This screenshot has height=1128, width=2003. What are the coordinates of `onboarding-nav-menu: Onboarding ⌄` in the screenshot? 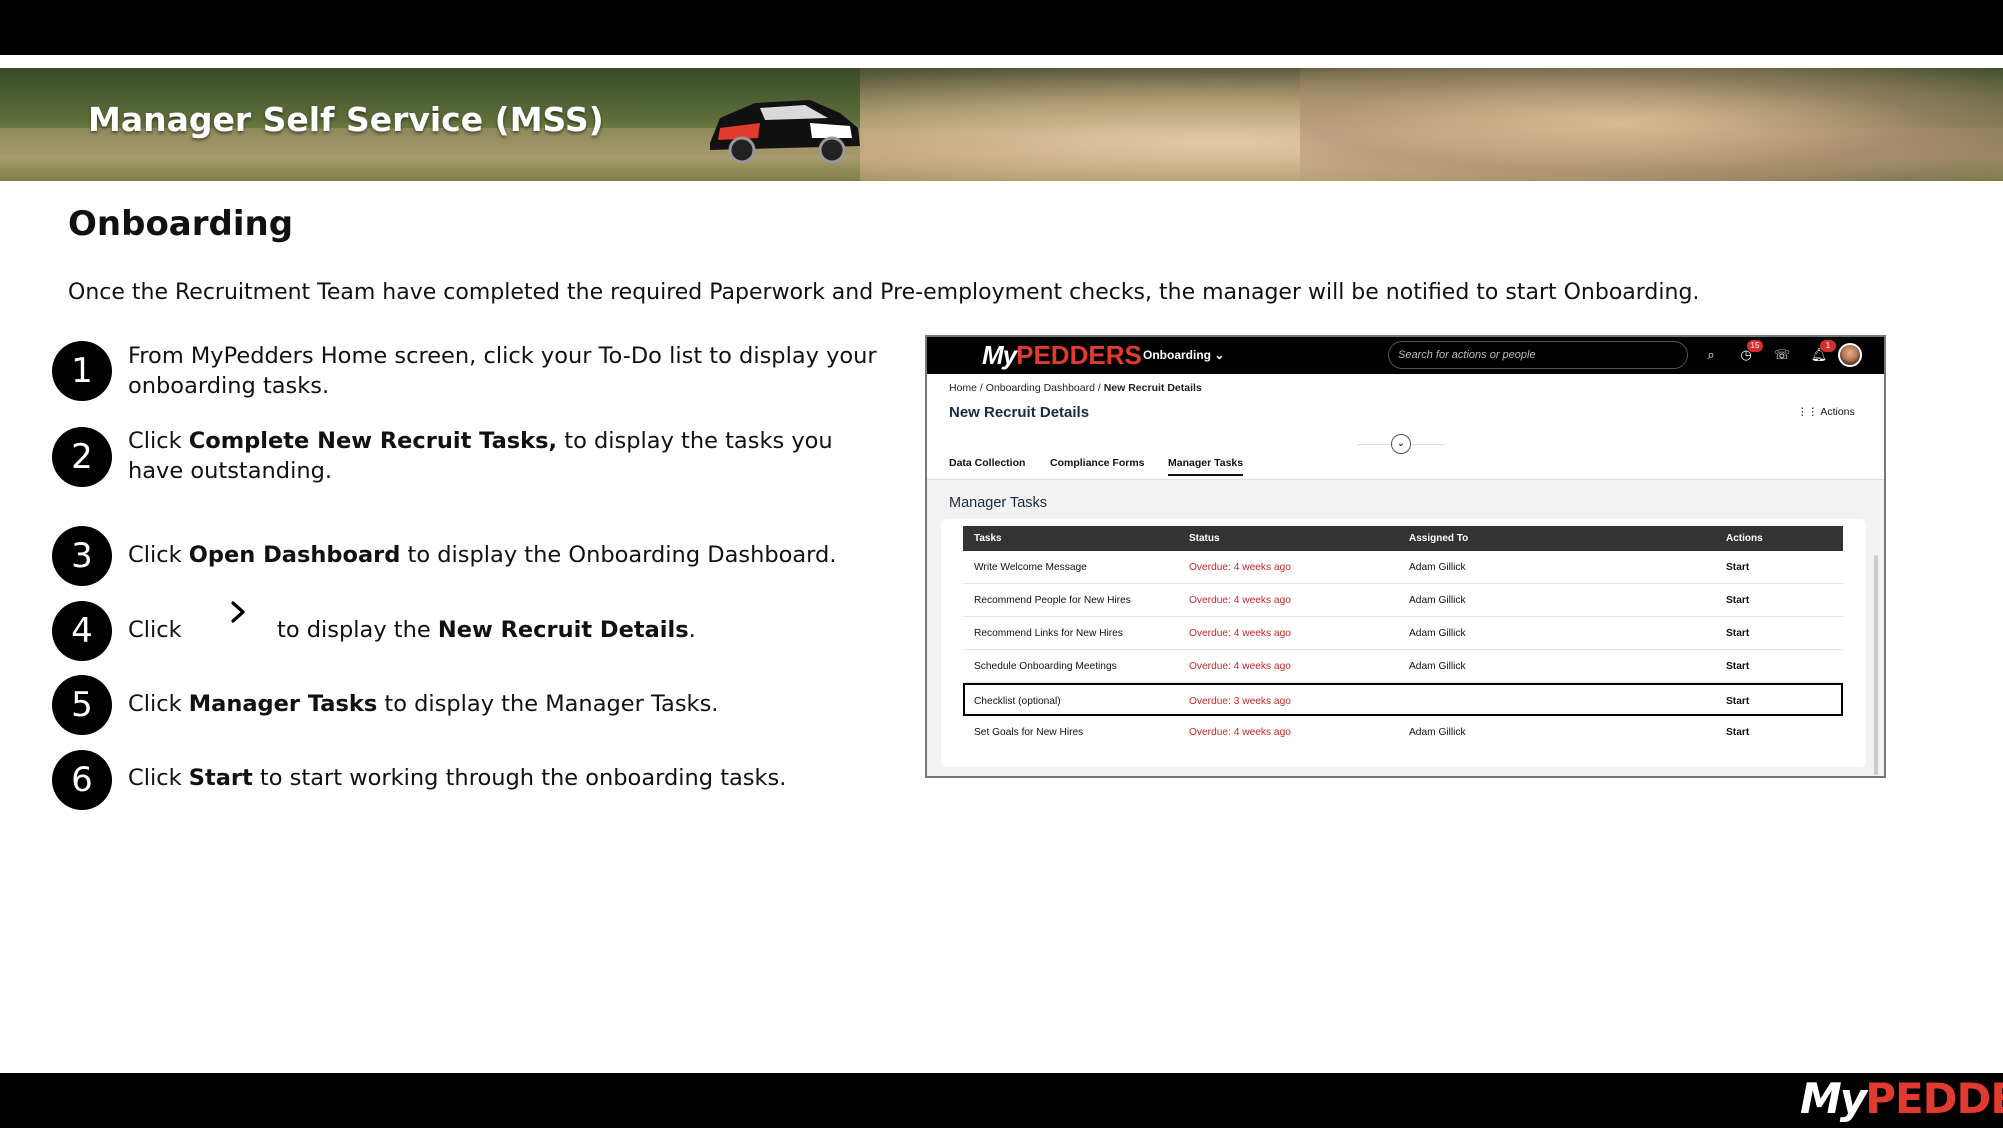 It's located at (1183, 355).